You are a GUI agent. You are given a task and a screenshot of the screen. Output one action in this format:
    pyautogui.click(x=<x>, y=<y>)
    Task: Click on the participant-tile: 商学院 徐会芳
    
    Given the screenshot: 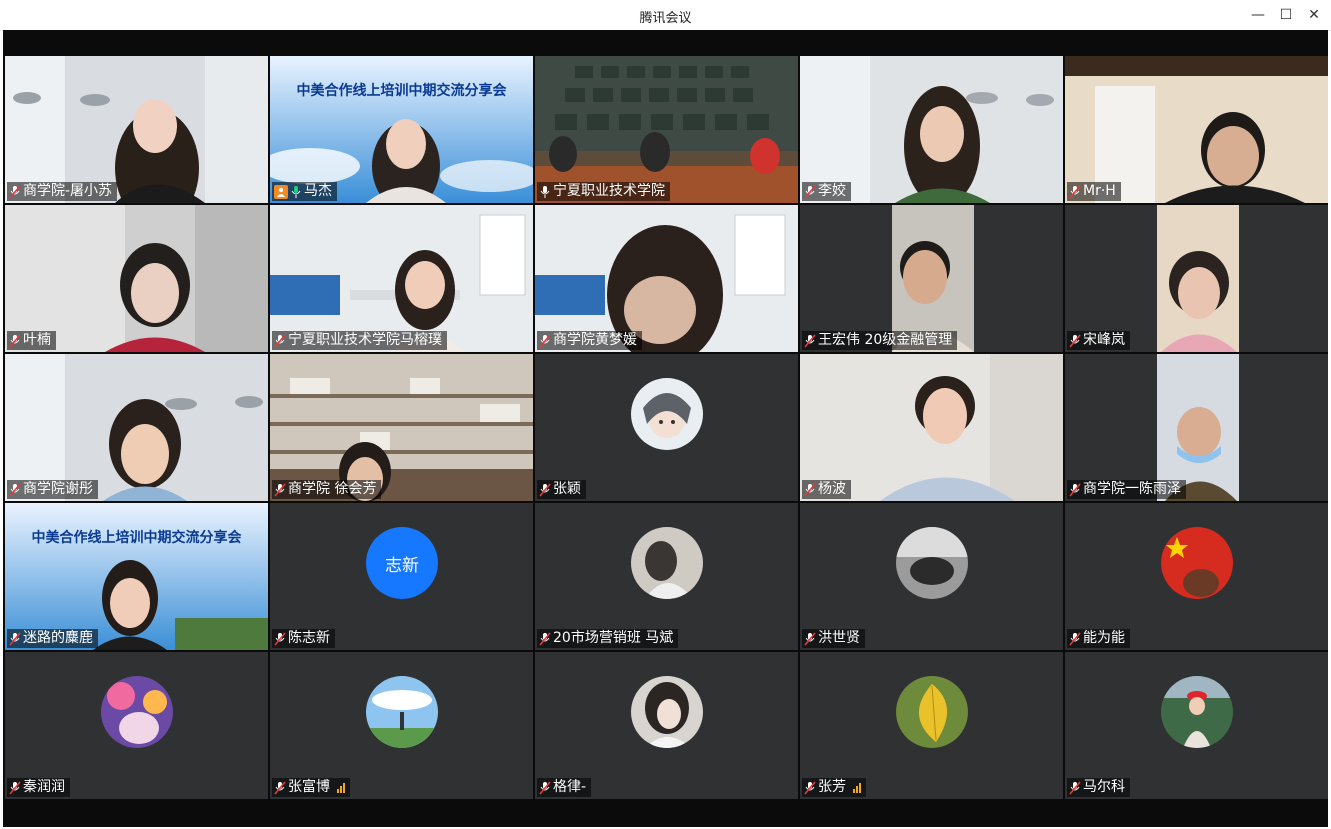 What is the action you would take?
    pyautogui.click(x=401, y=427)
    